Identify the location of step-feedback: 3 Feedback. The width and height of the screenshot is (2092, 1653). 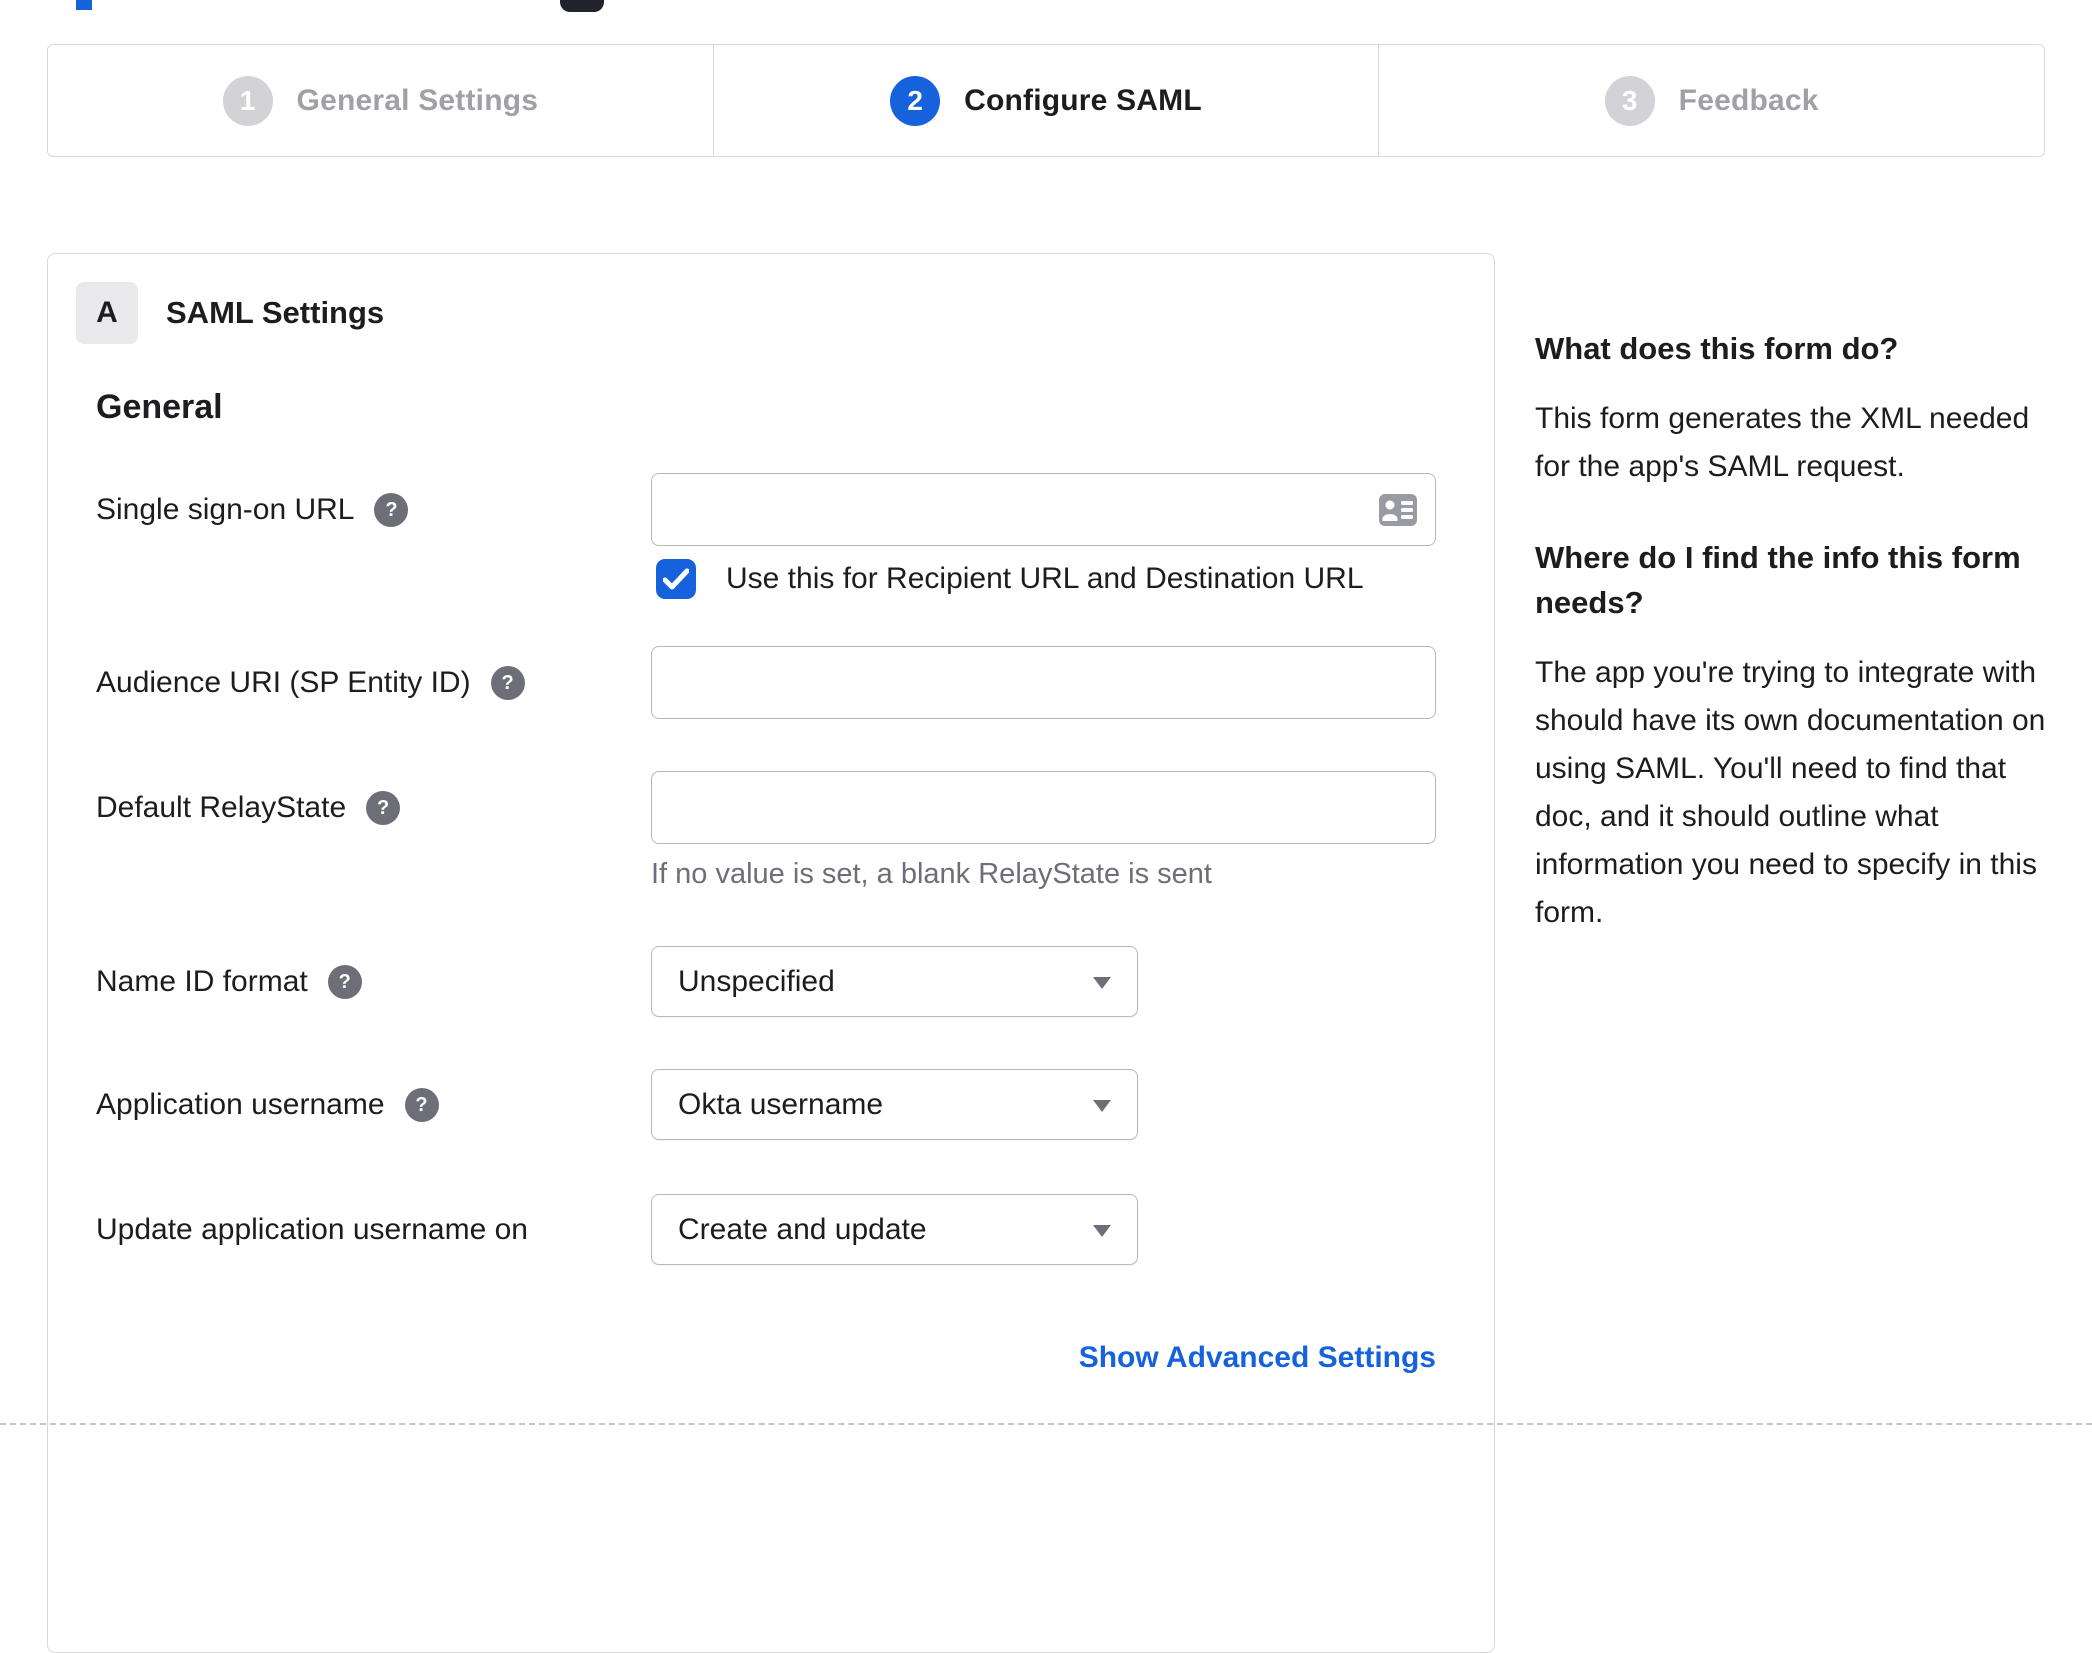
(1711, 100).